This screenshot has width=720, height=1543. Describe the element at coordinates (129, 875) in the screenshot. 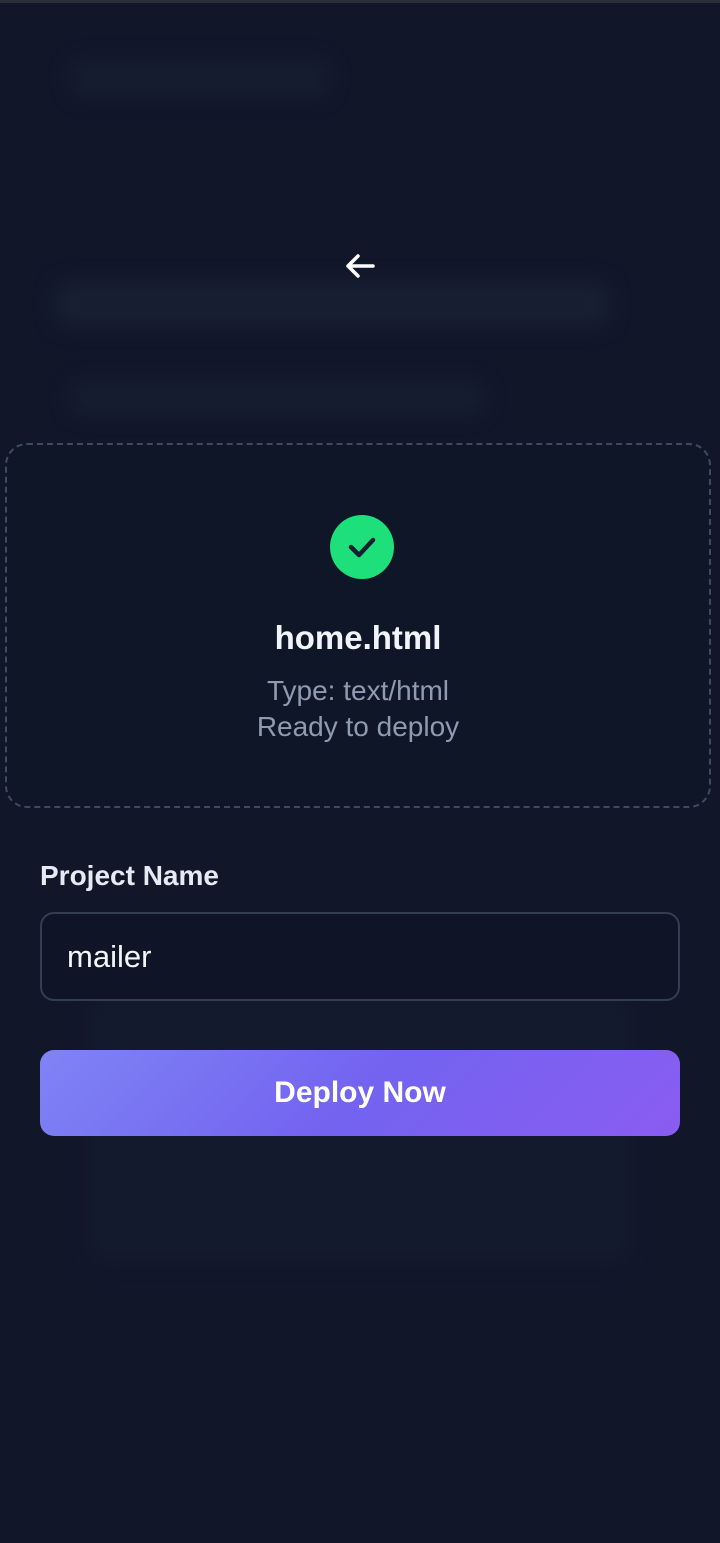

I see `project-name-label: Project Name` at that location.